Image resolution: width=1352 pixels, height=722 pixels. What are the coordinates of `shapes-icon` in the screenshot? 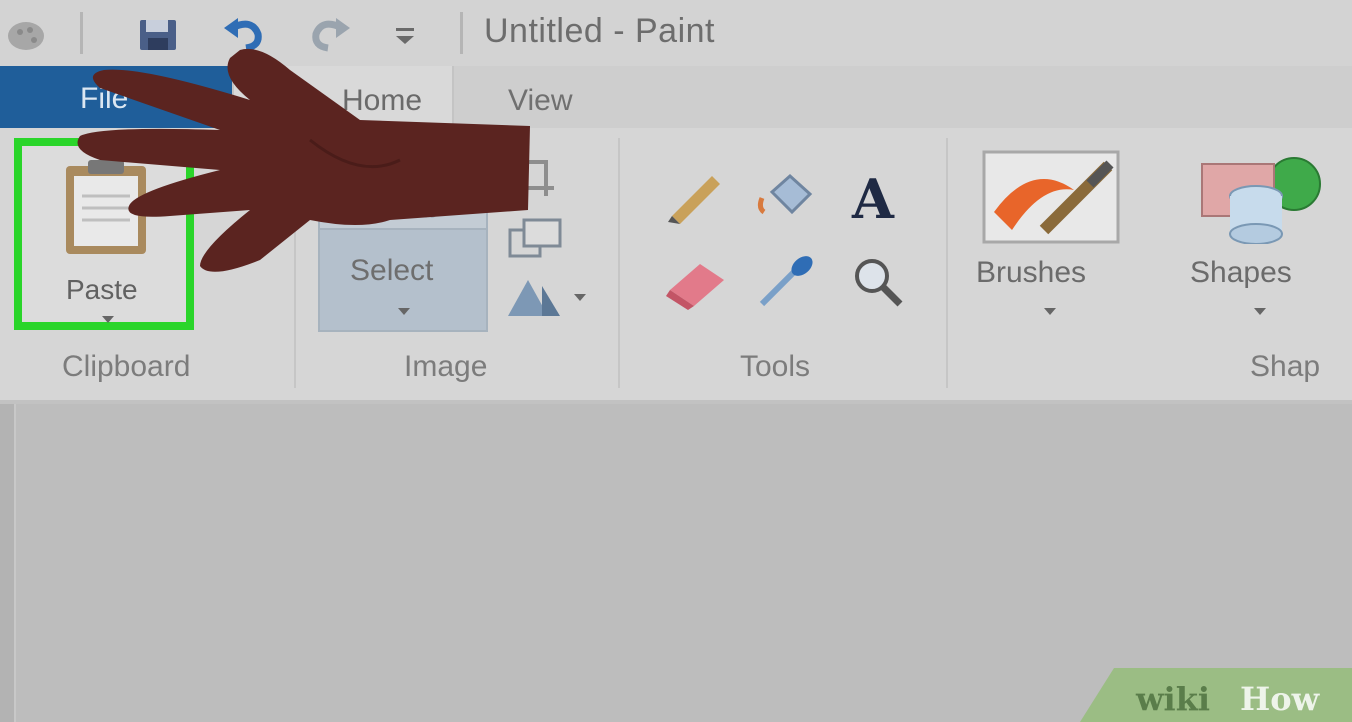 It's located at (1261, 197).